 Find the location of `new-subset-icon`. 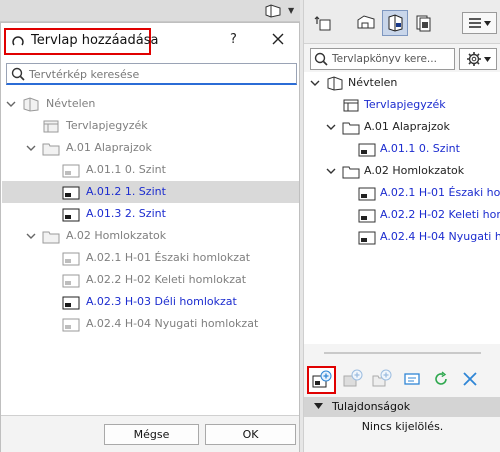

new-subset-icon is located at coordinates (353, 378).